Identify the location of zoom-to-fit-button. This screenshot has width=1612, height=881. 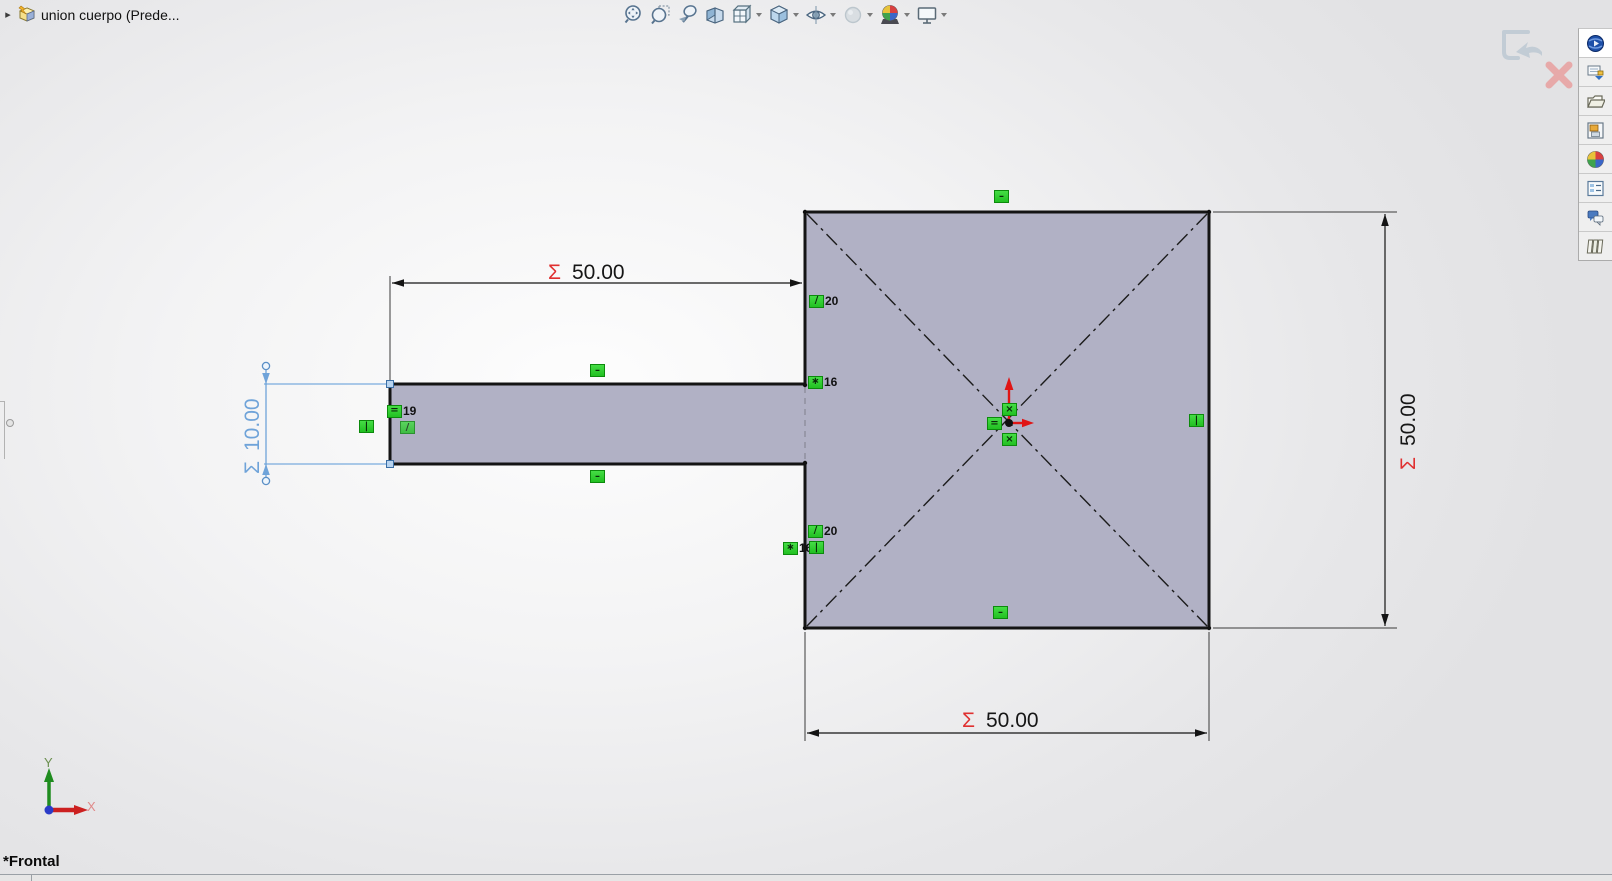
(633, 14).